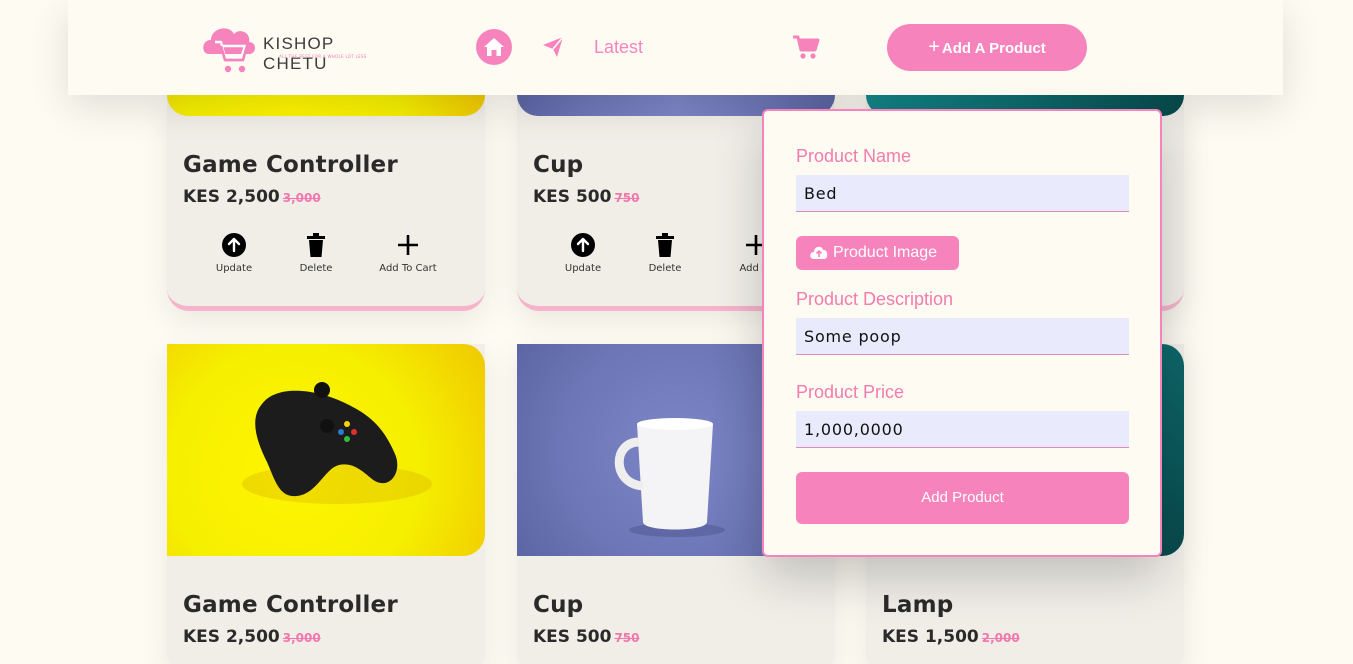 The image size is (1353, 664). What do you see at coordinates (854, 156) in the screenshot?
I see `product-name-label: Product Name` at bounding box center [854, 156].